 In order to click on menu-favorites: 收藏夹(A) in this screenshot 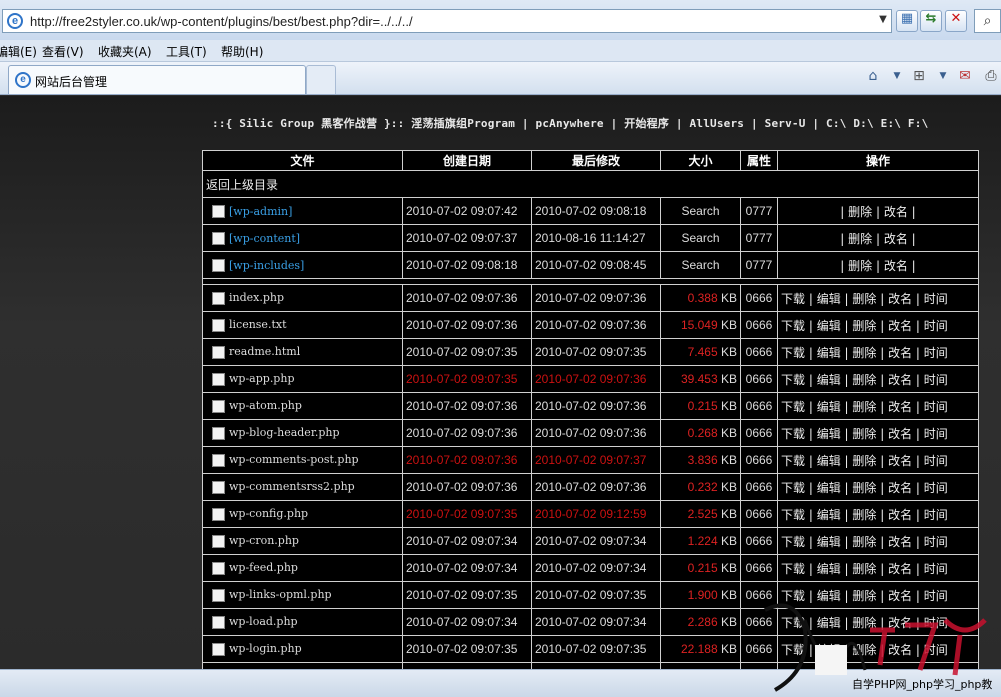, I will do `click(125, 51)`.